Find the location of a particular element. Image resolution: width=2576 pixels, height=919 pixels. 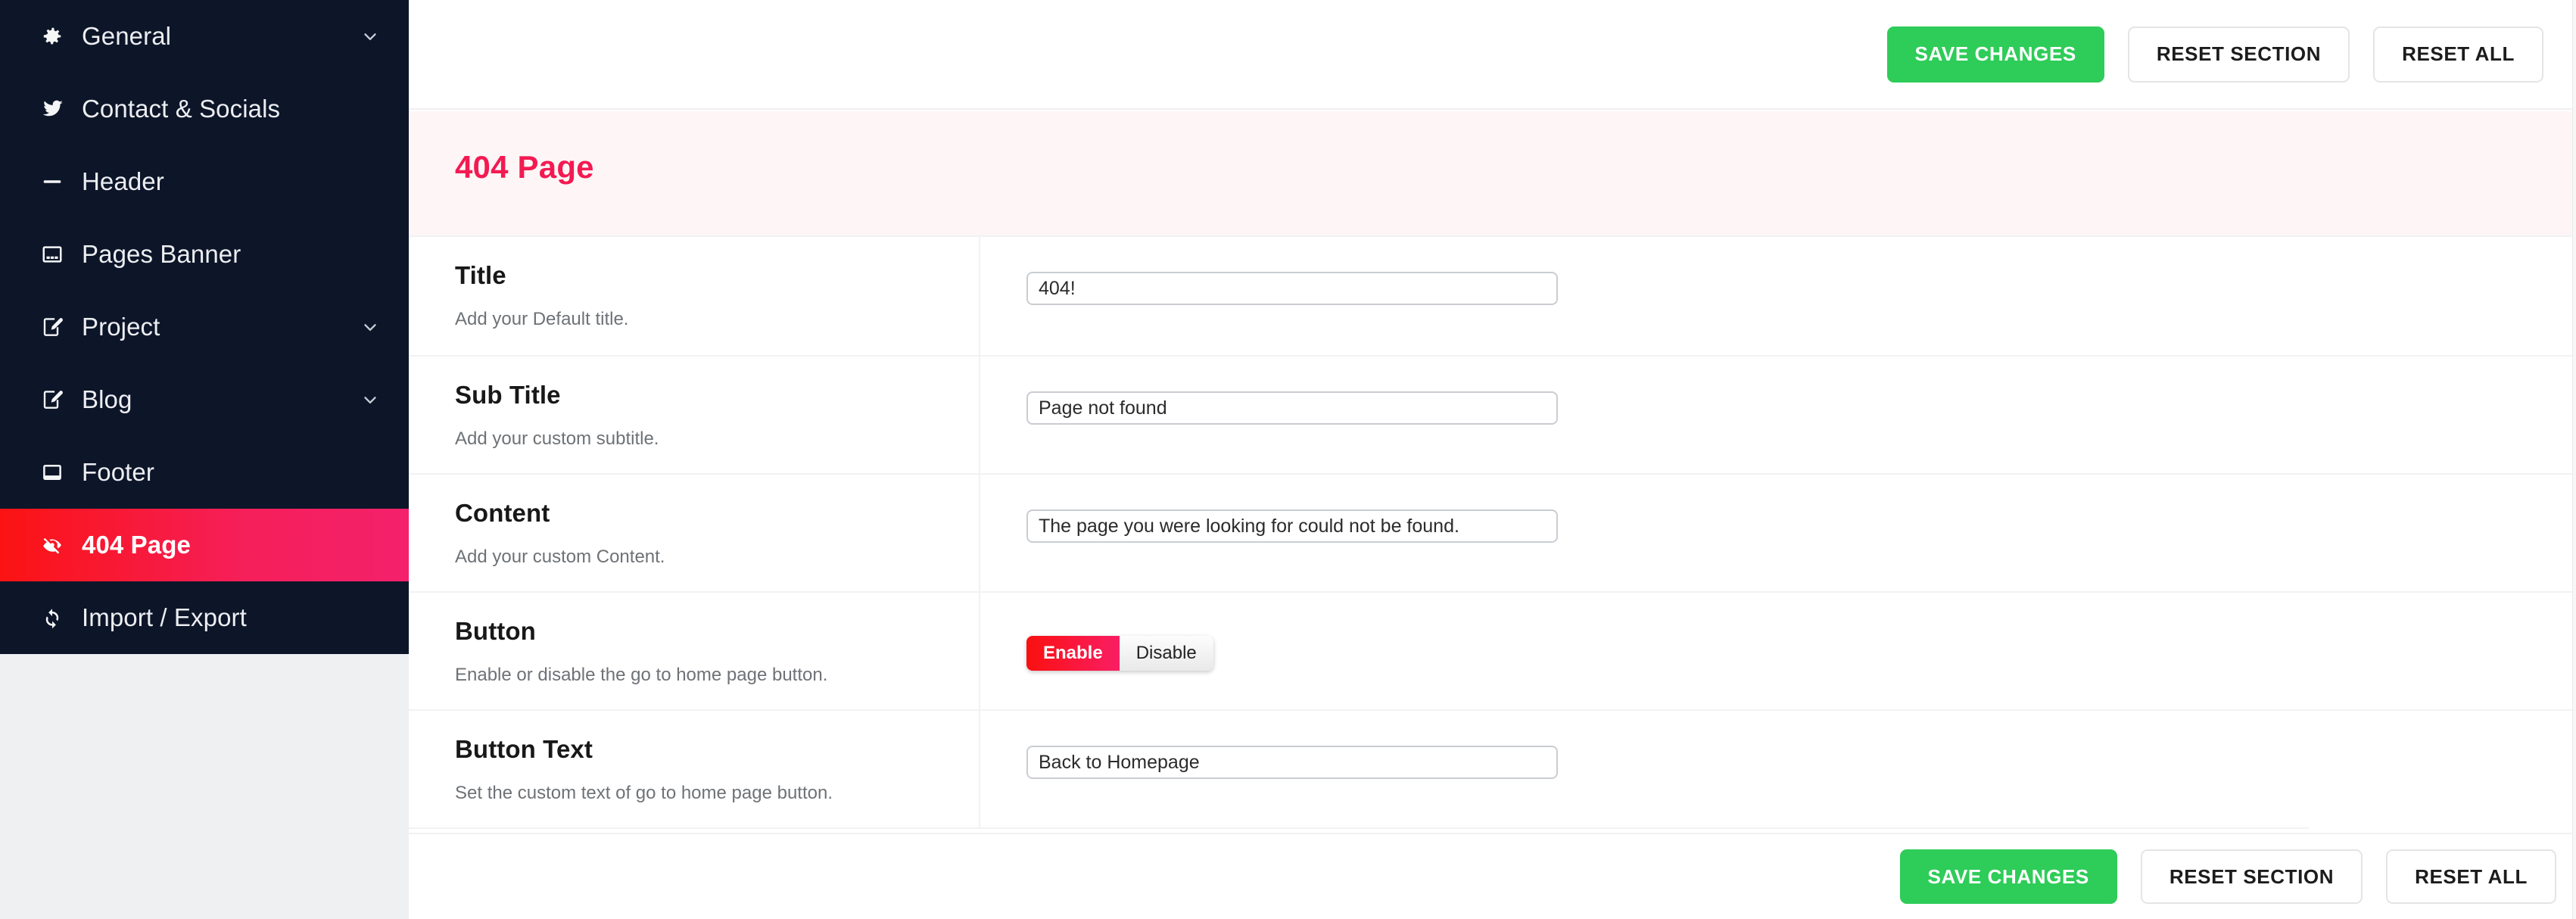

content-input is located at coordinates (1292, 526).